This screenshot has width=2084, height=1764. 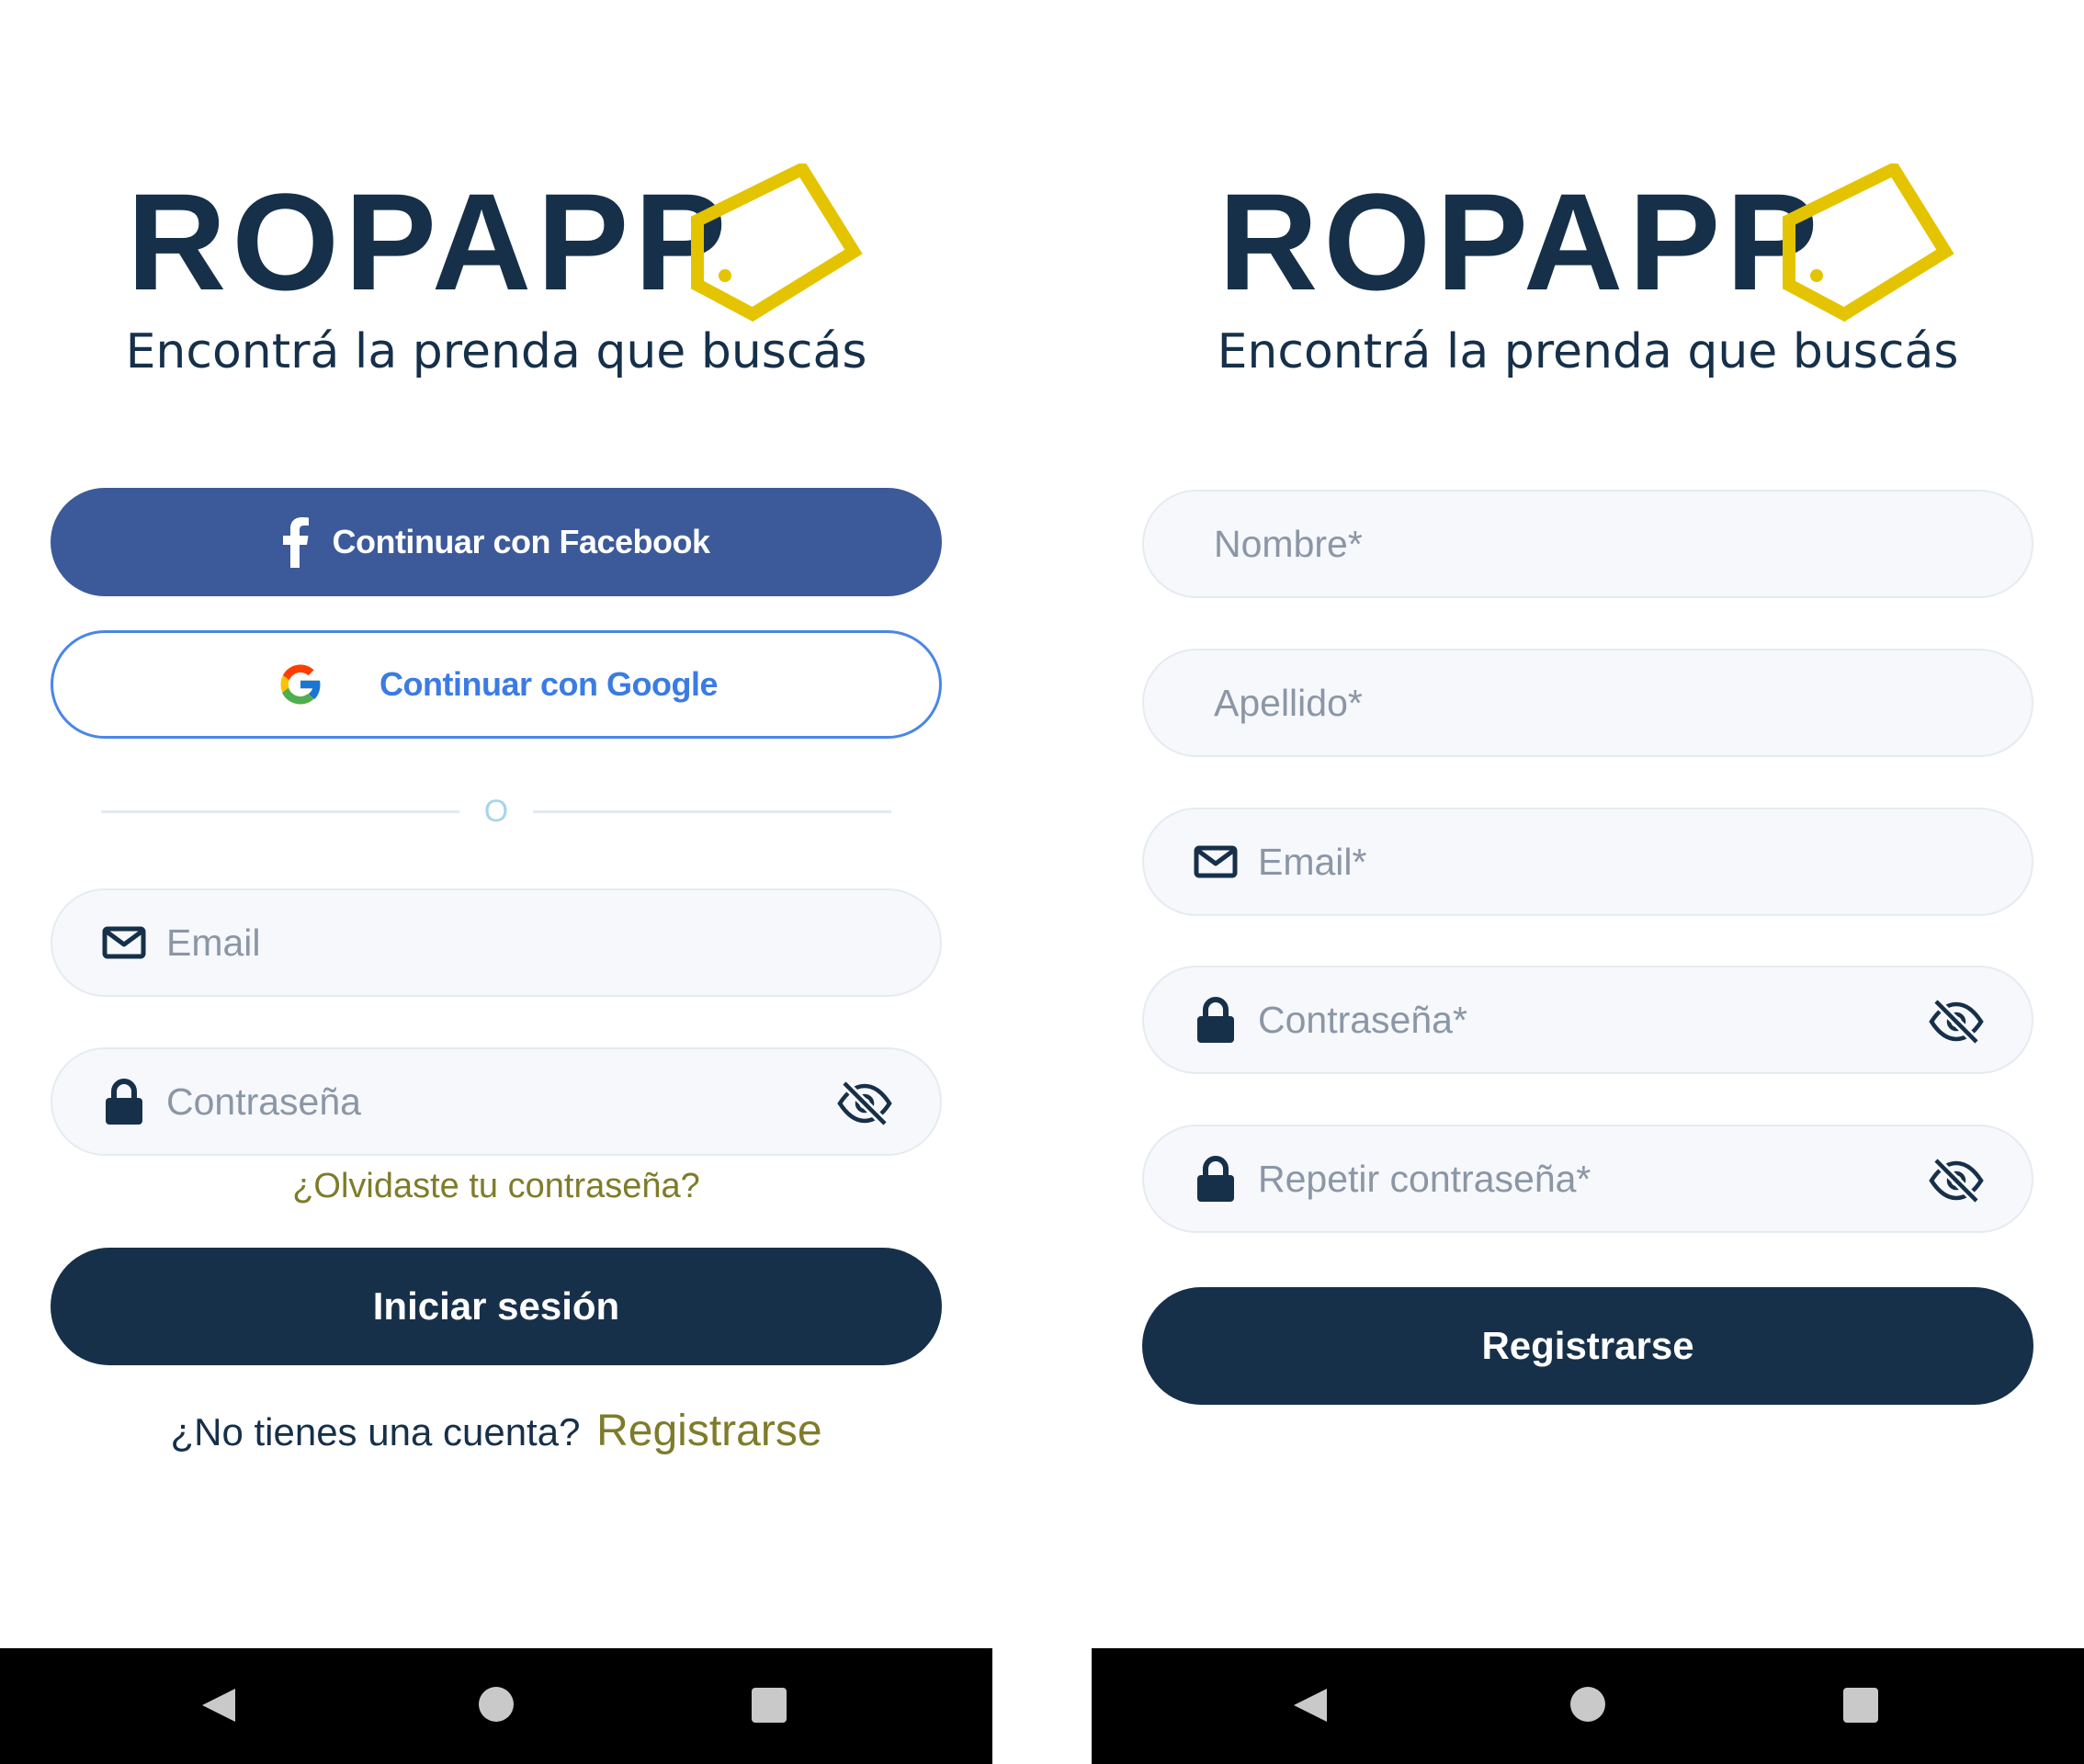 What do you see at coordinates (1288, 544) in the screenshot?
I see `first-name-placeholder: Nombre*` at bounding box center [1288, 544].